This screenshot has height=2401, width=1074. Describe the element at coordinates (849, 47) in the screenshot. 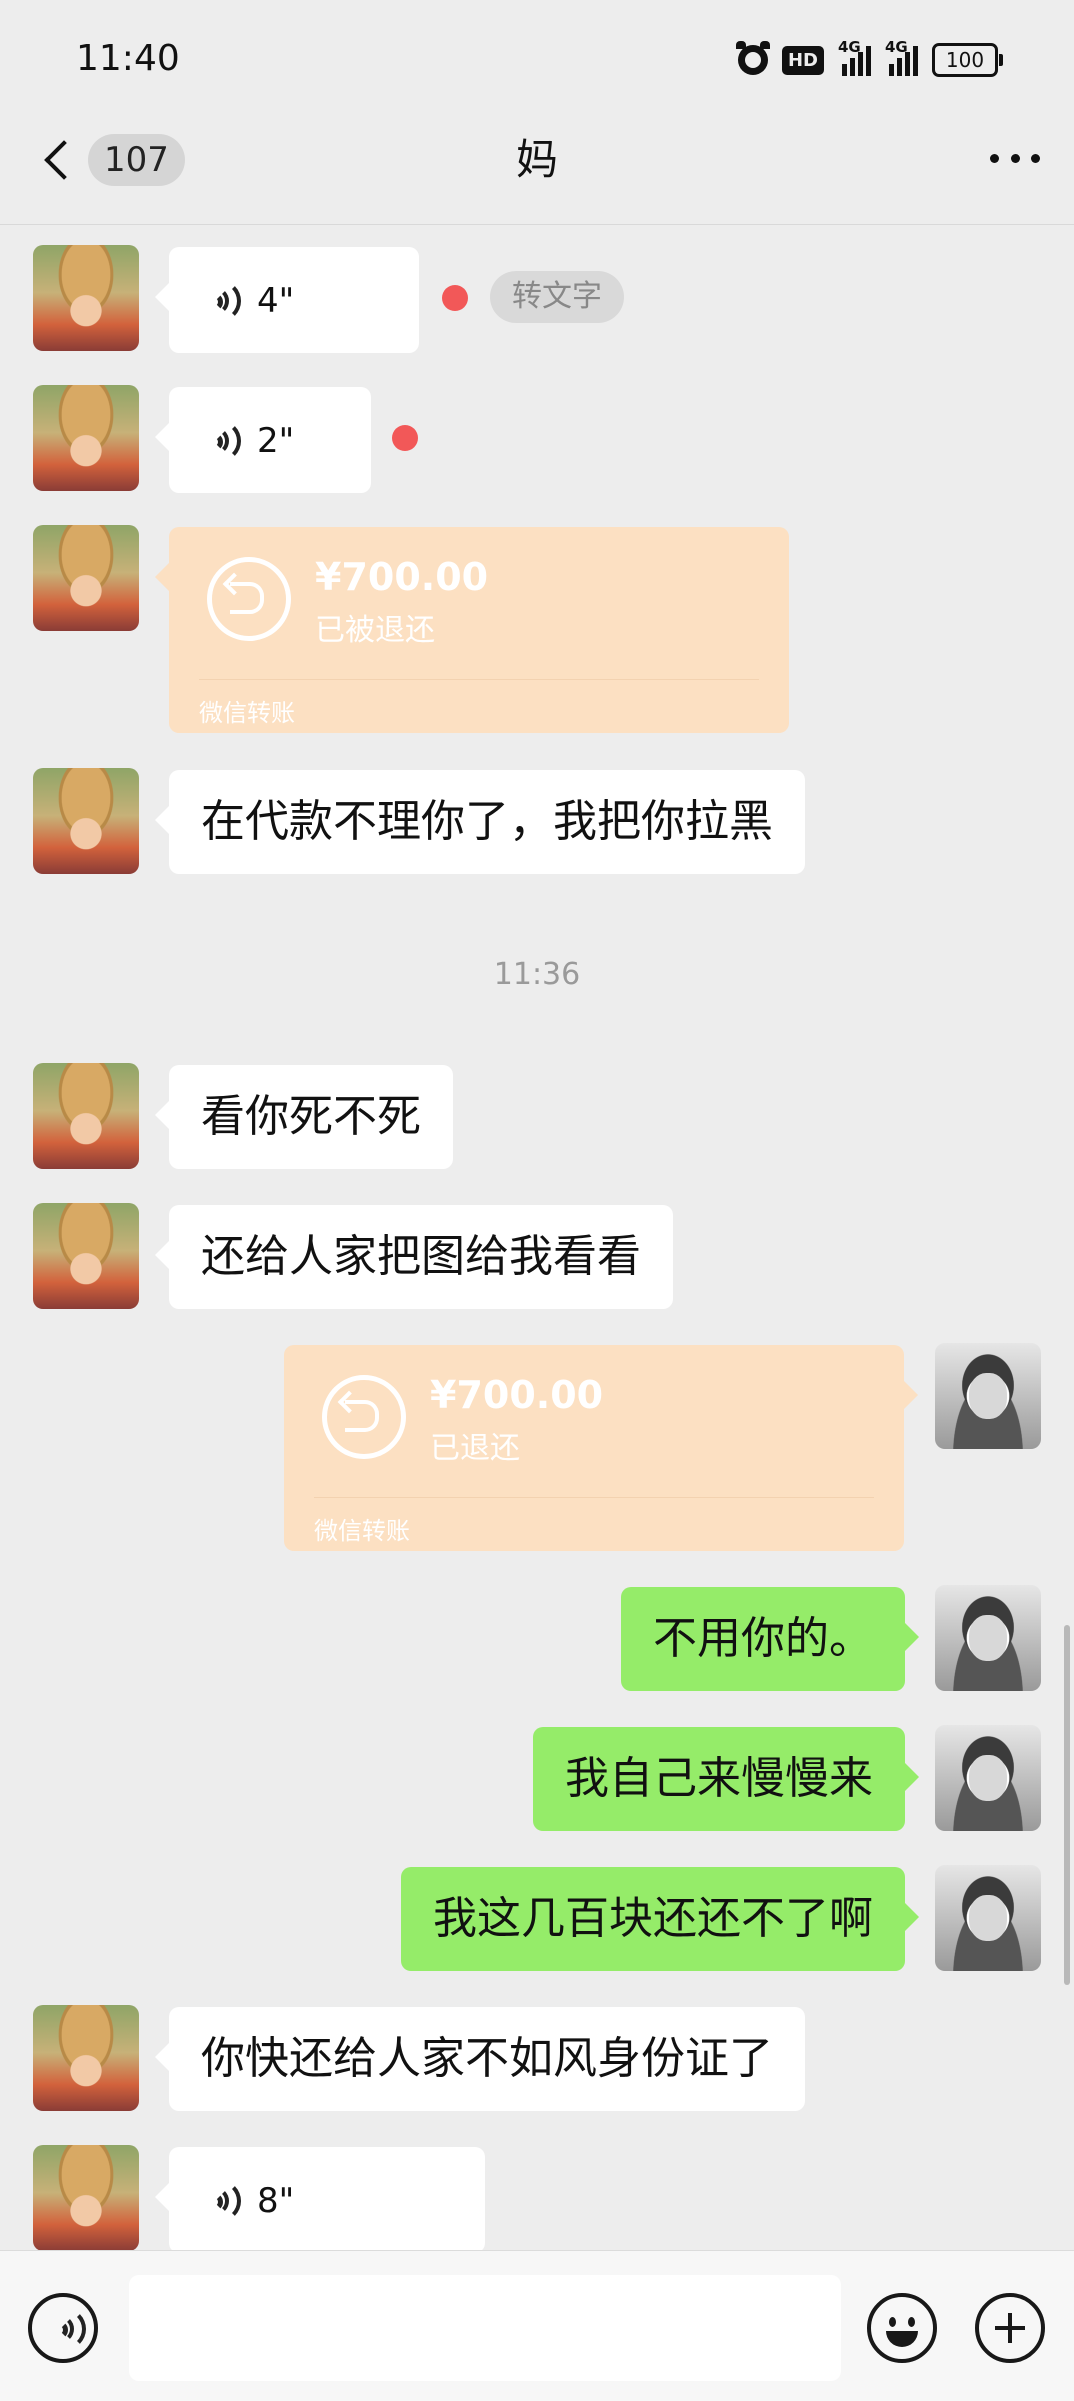

I see `network-type-label: 4G` at that location.